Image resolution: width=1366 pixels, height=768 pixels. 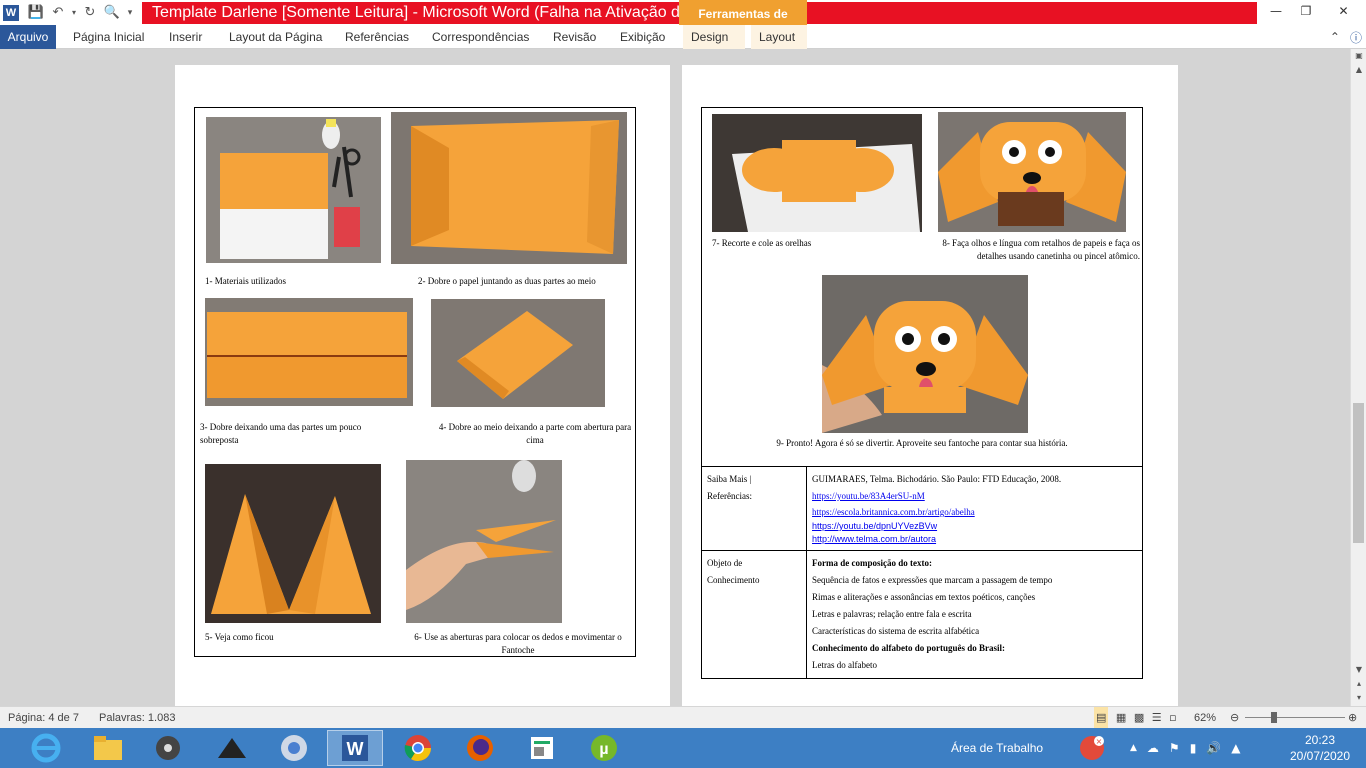 I want to click on zoom-level: 62%, so click(x=1205, y=718).